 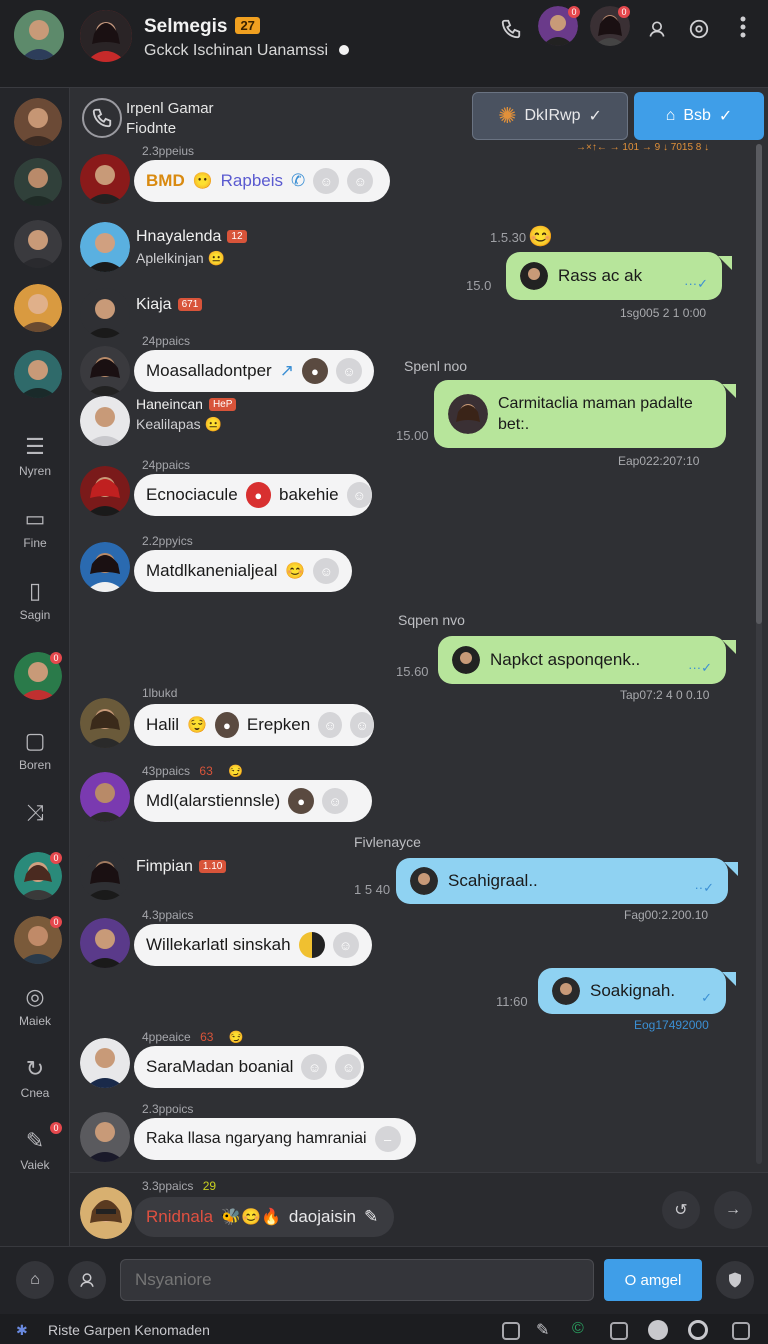 What do you see at coordinates (658, 1330) in the screenshot?
I see `record-icon` at bounding box center [658, 1330].